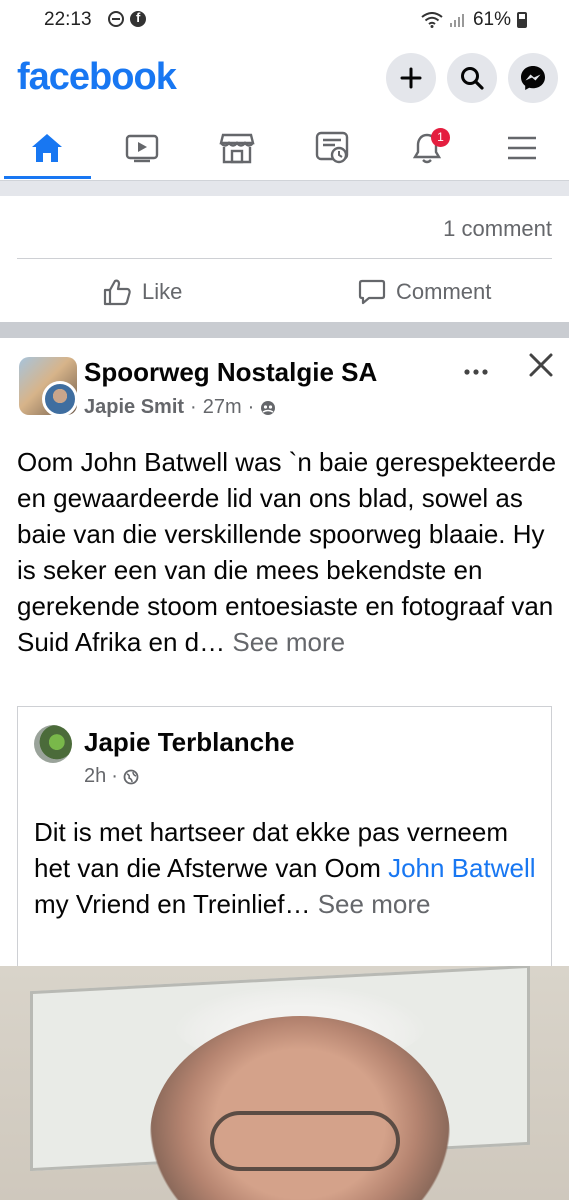 Image resolution: width=569 pixels, height=1200 pixels. I want to click on tab-notifications: 1, so click(427, 148).